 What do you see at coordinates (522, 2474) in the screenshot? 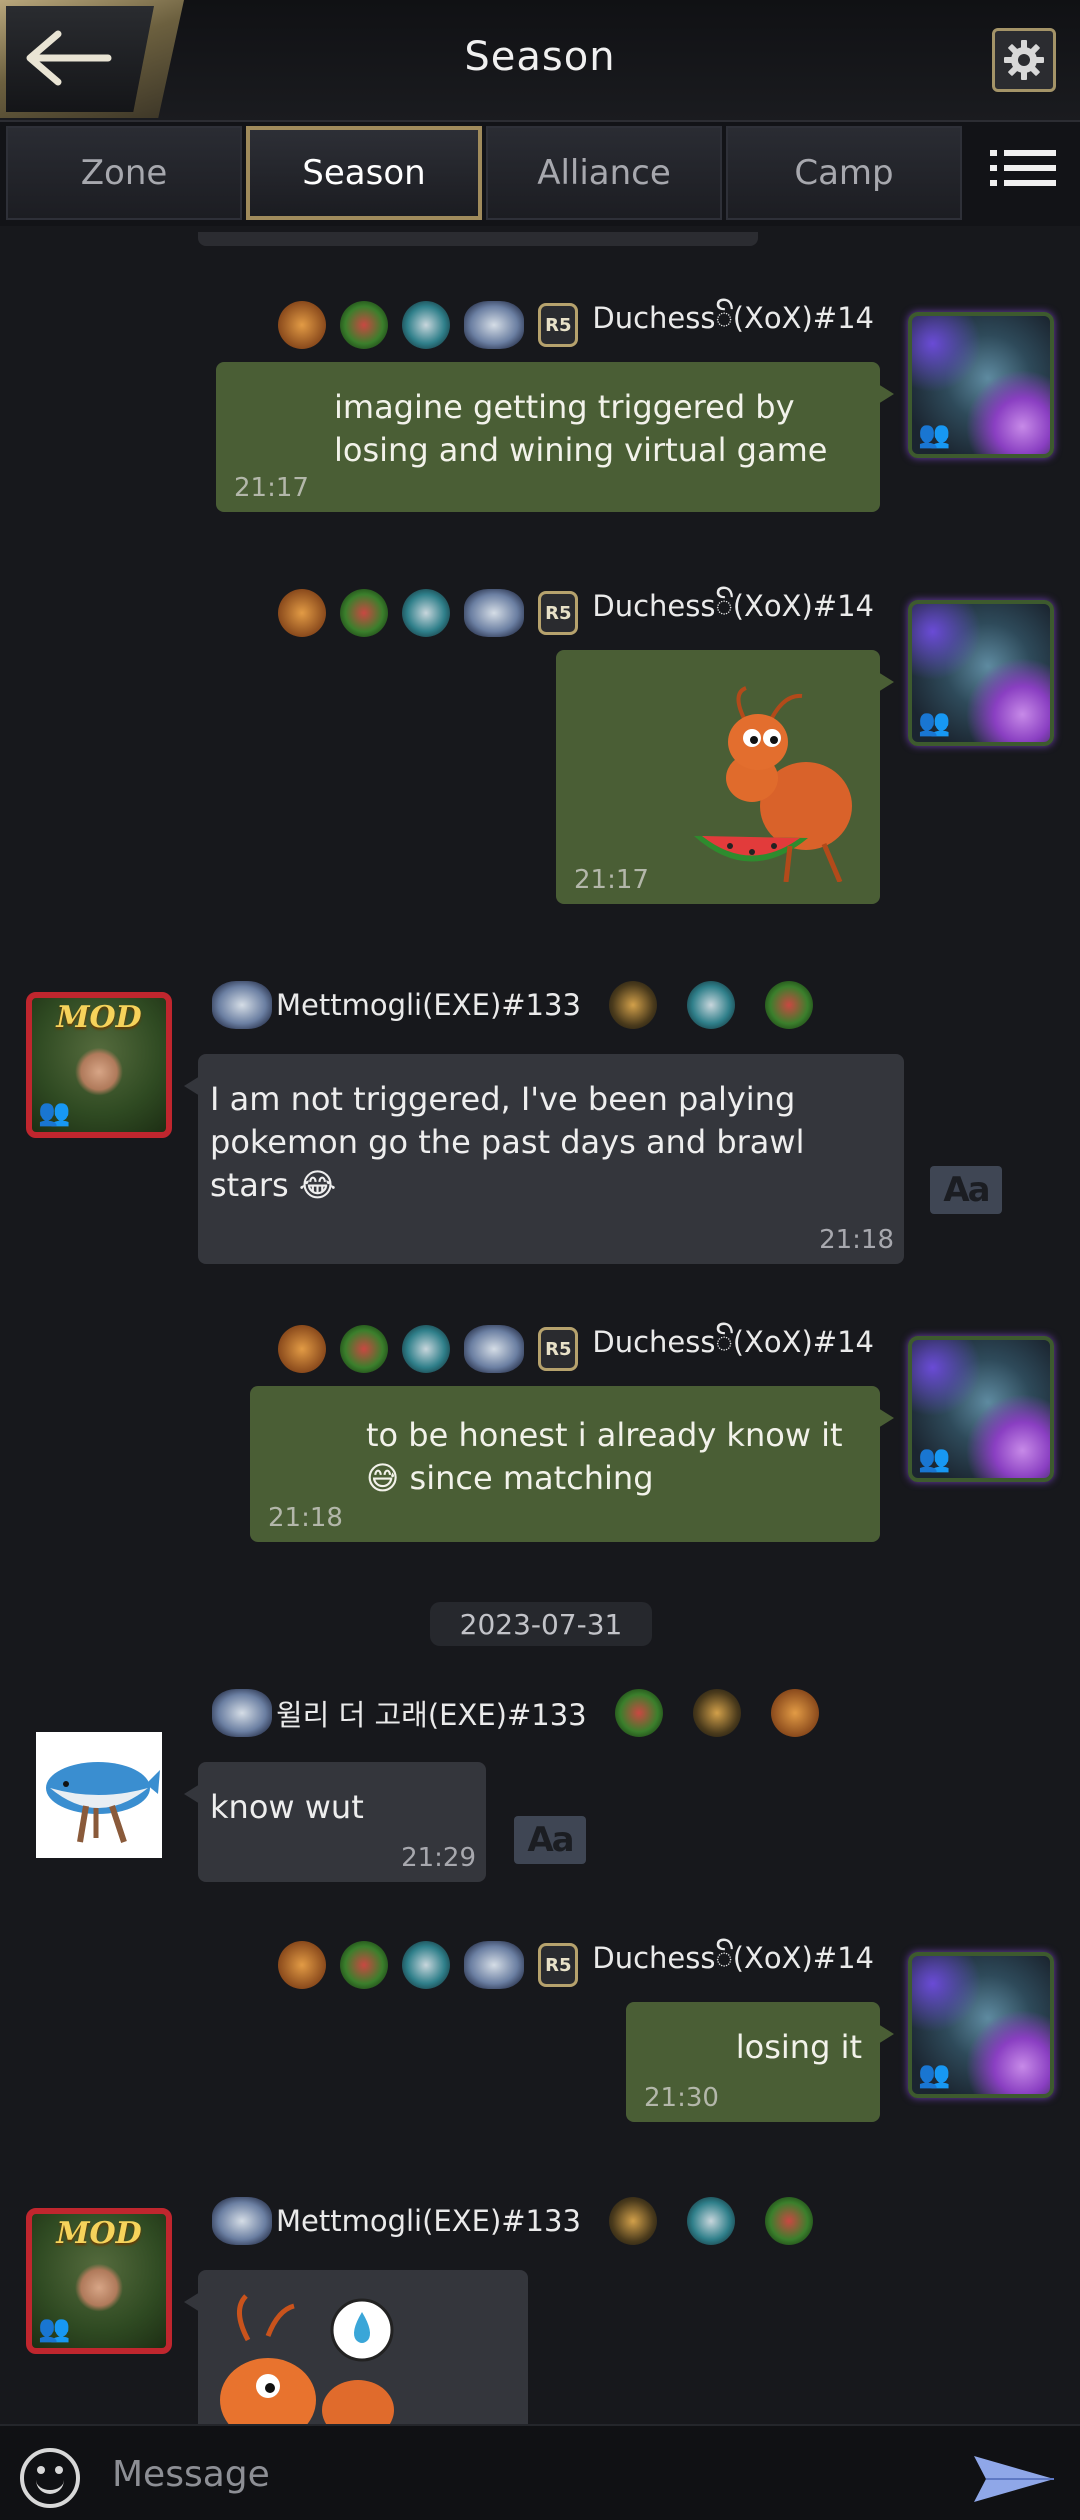
I see `message-input` at bounding box center [522, 2474].